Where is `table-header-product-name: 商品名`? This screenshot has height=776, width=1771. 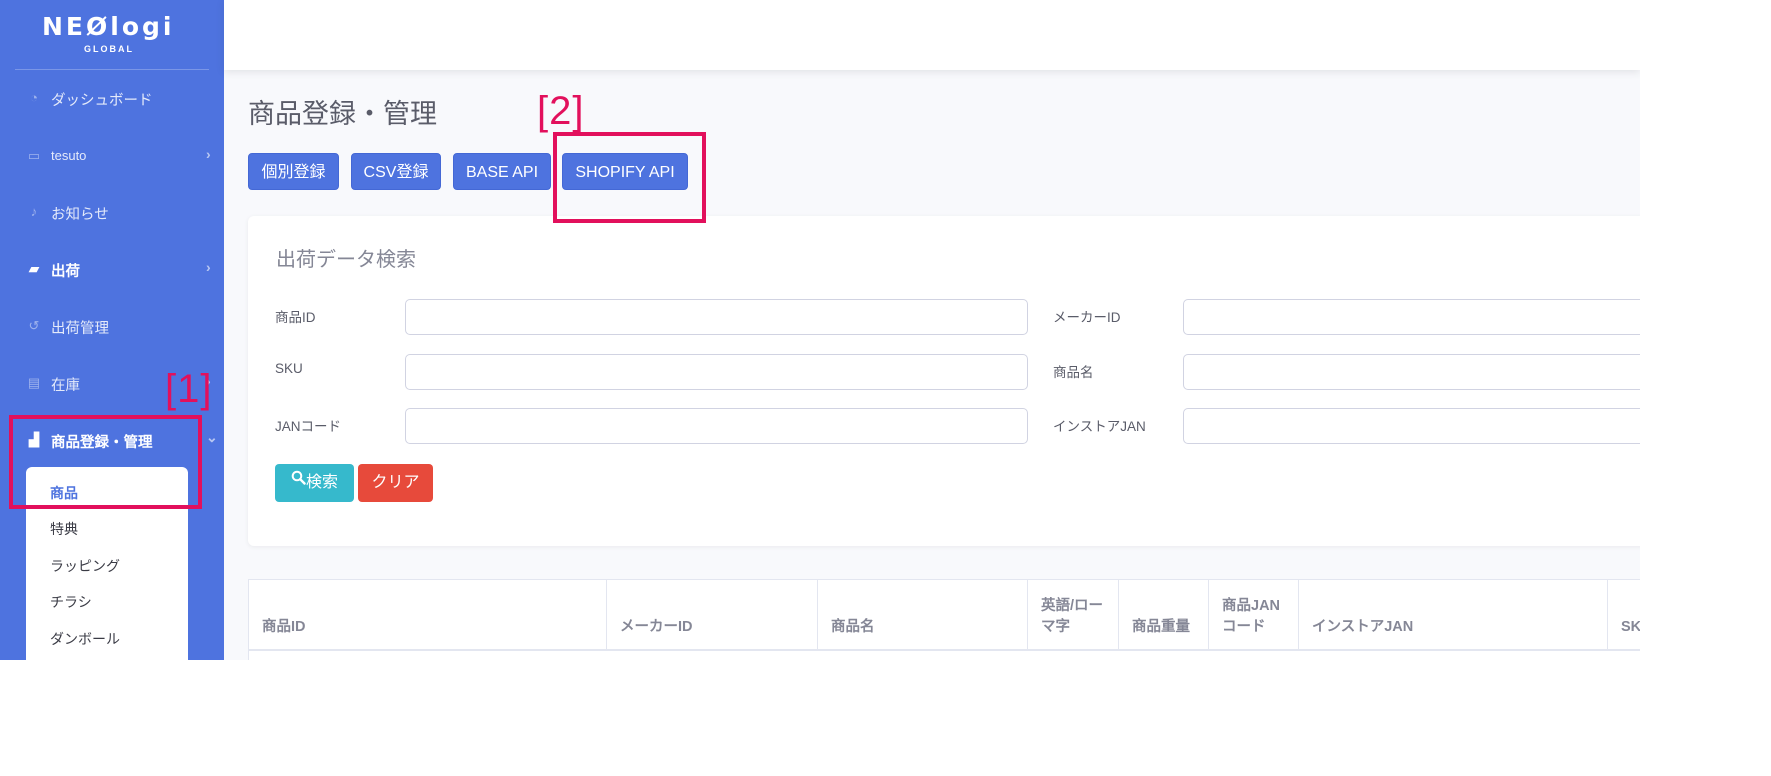 table-header-product-name: 商品名 is located at coordinates (923, 615).